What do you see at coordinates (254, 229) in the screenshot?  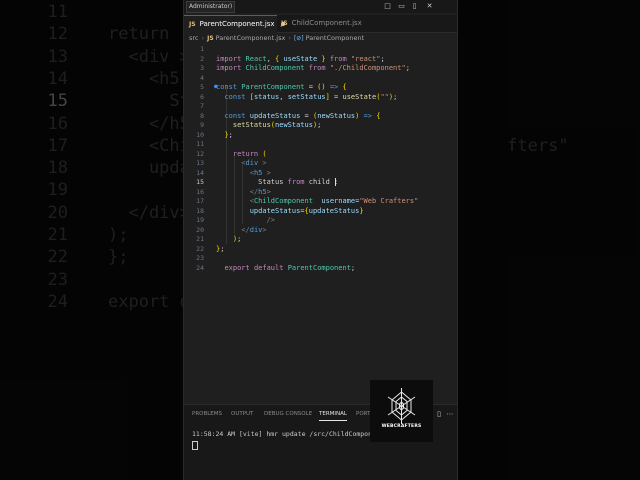 I see `code-text: </div>` at bounding box center [254, 229].